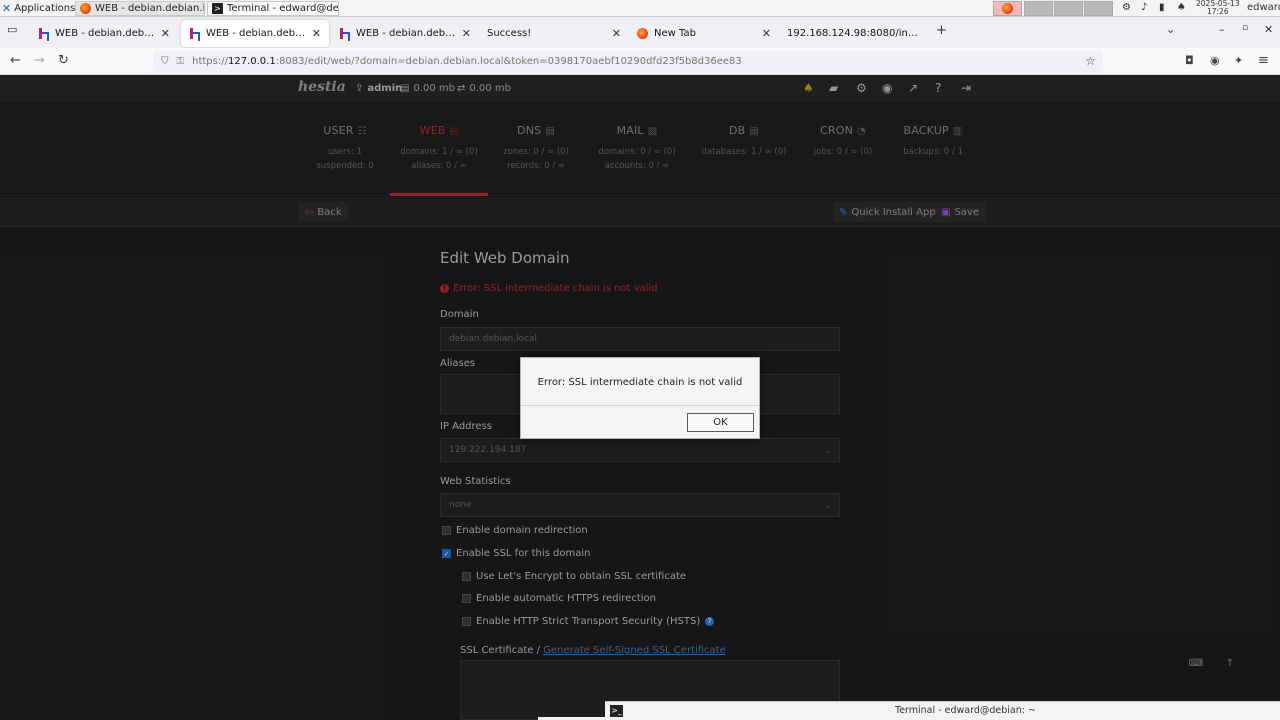 The width and height of the screenshot is (1280, 720). I want to click on notification-bell-icon: ♠, so click(1181, 7).